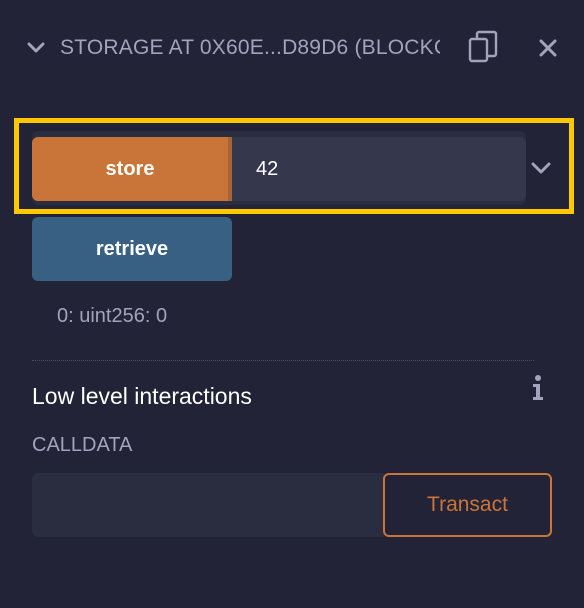  What do you see at coordinates (142, 396) in the screenshot?
I see `low-level-title: Low level interactions` at bounding box center [142, 396].